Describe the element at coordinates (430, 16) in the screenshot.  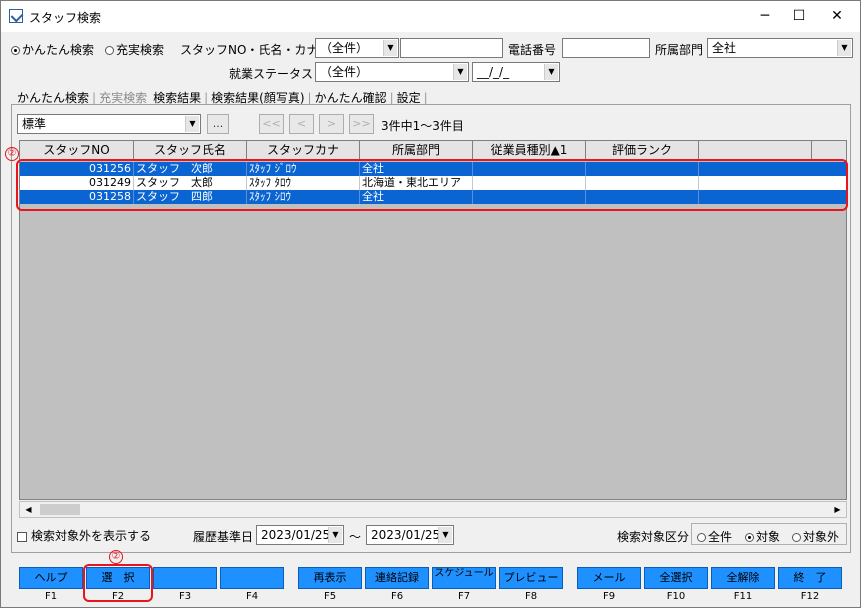
I see `title-bar: スタッフ検索 ─ ☐ ✕` at that location.